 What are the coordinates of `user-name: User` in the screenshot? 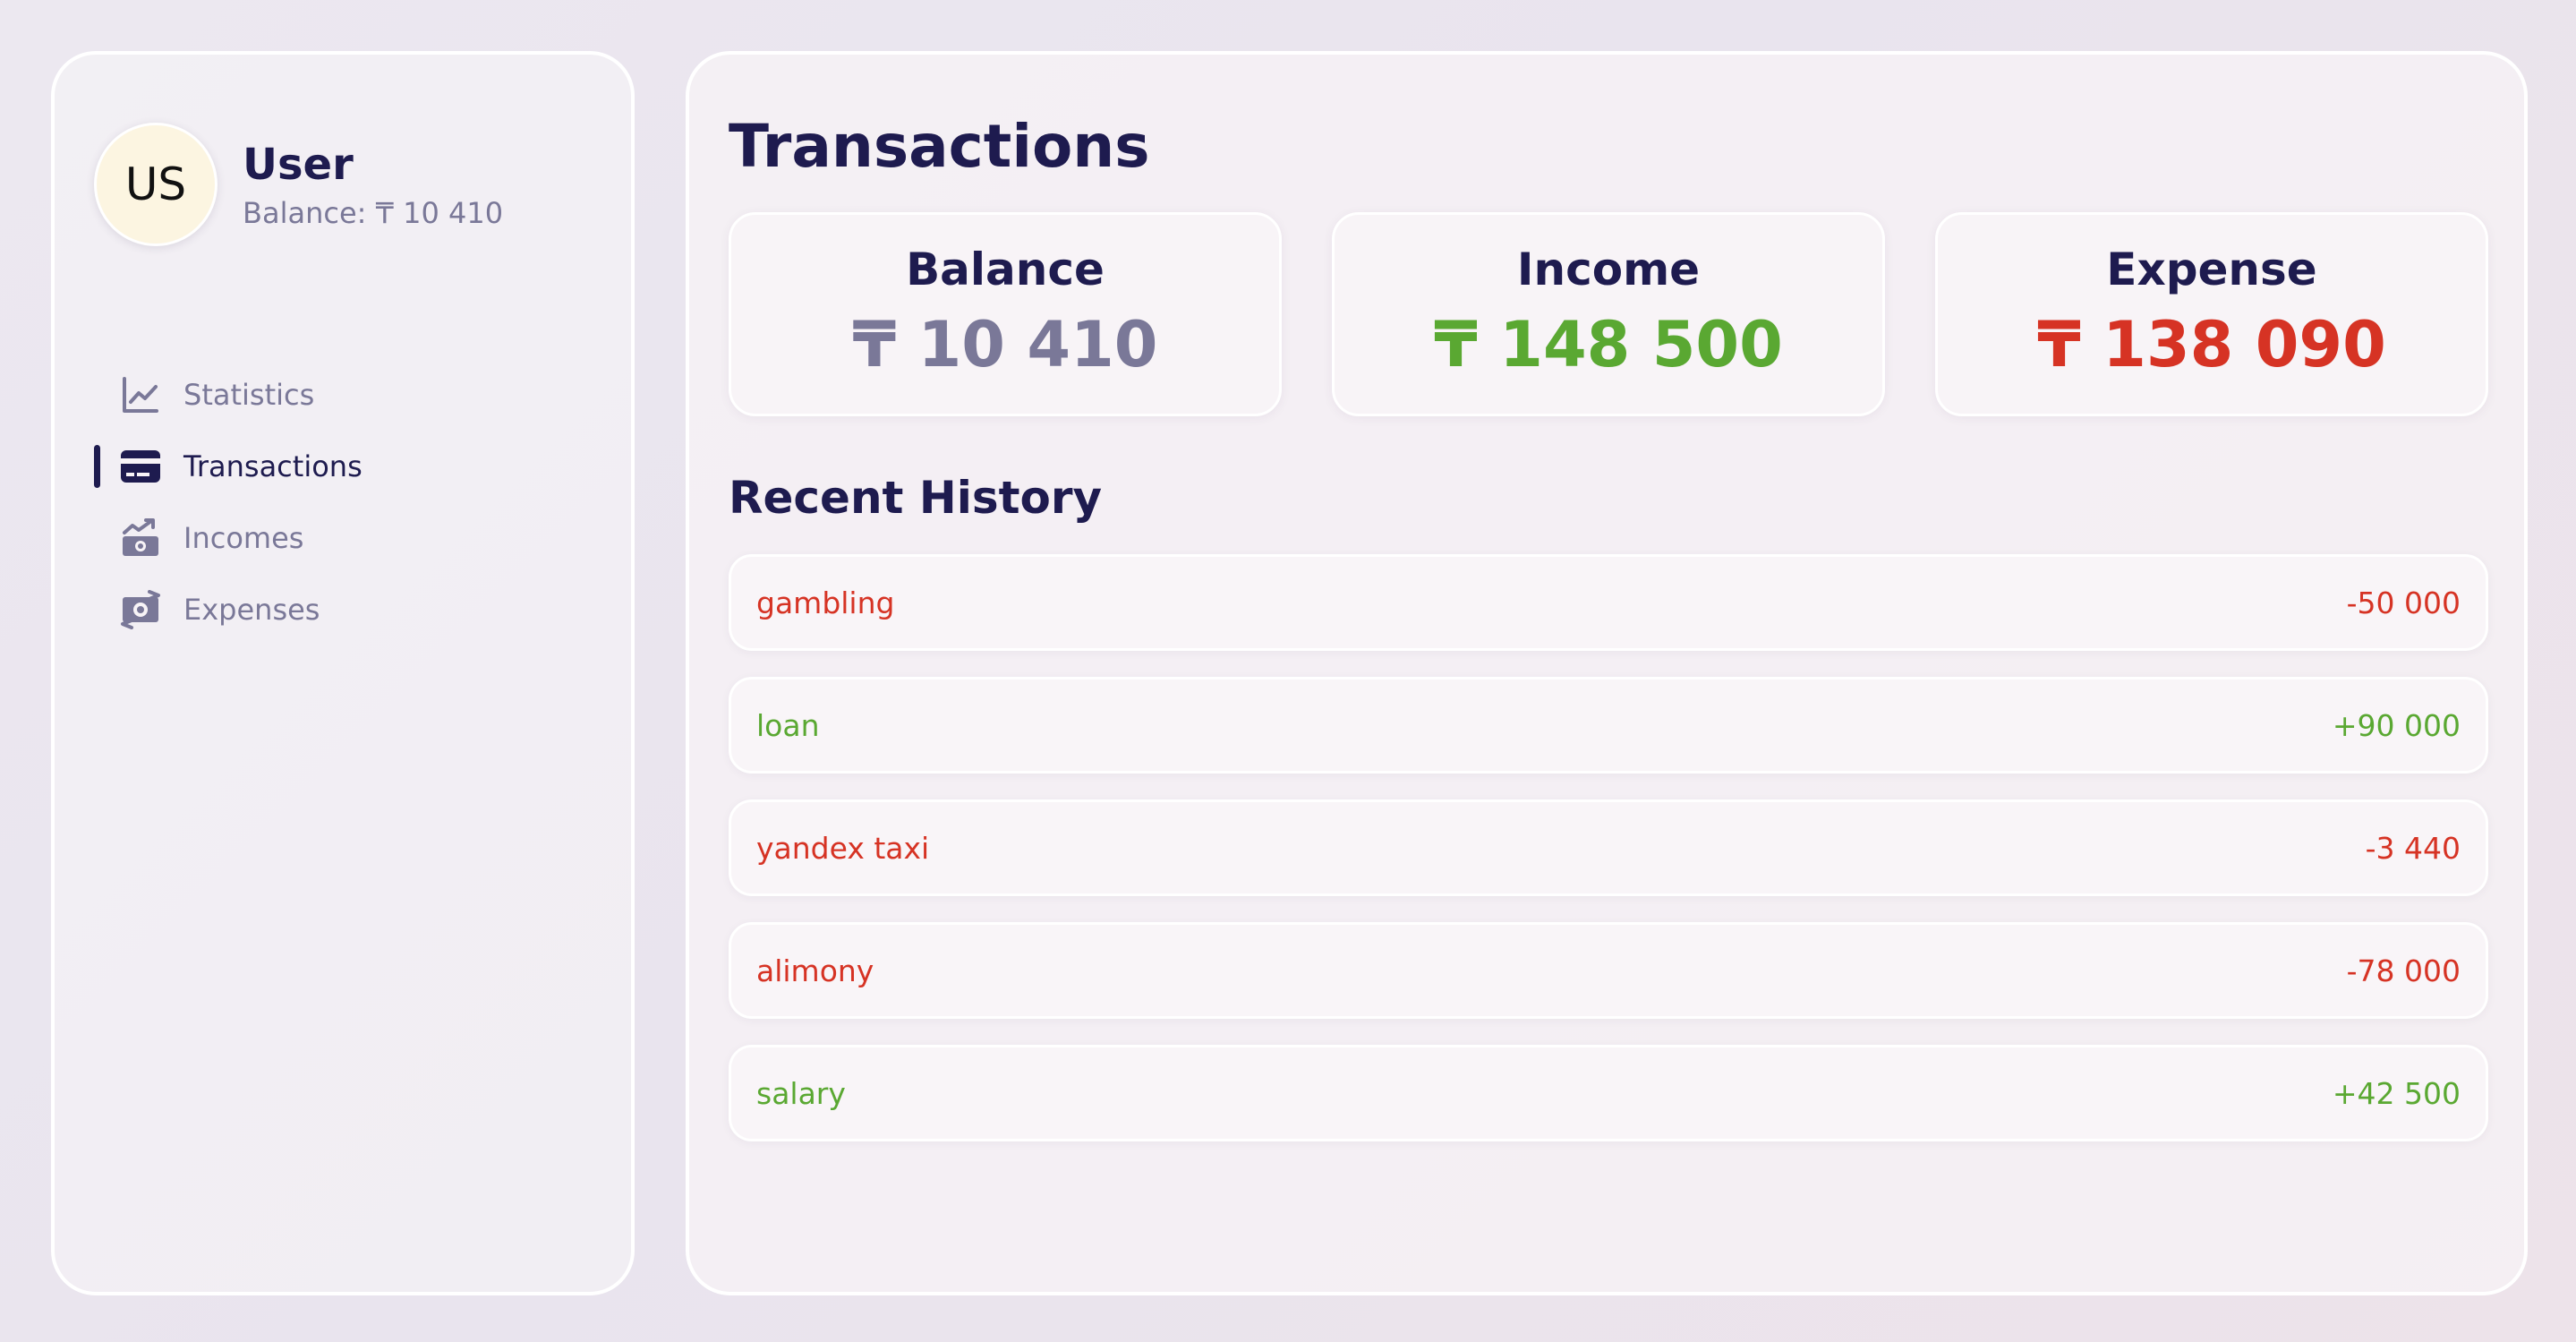 It's located at (298, 165).